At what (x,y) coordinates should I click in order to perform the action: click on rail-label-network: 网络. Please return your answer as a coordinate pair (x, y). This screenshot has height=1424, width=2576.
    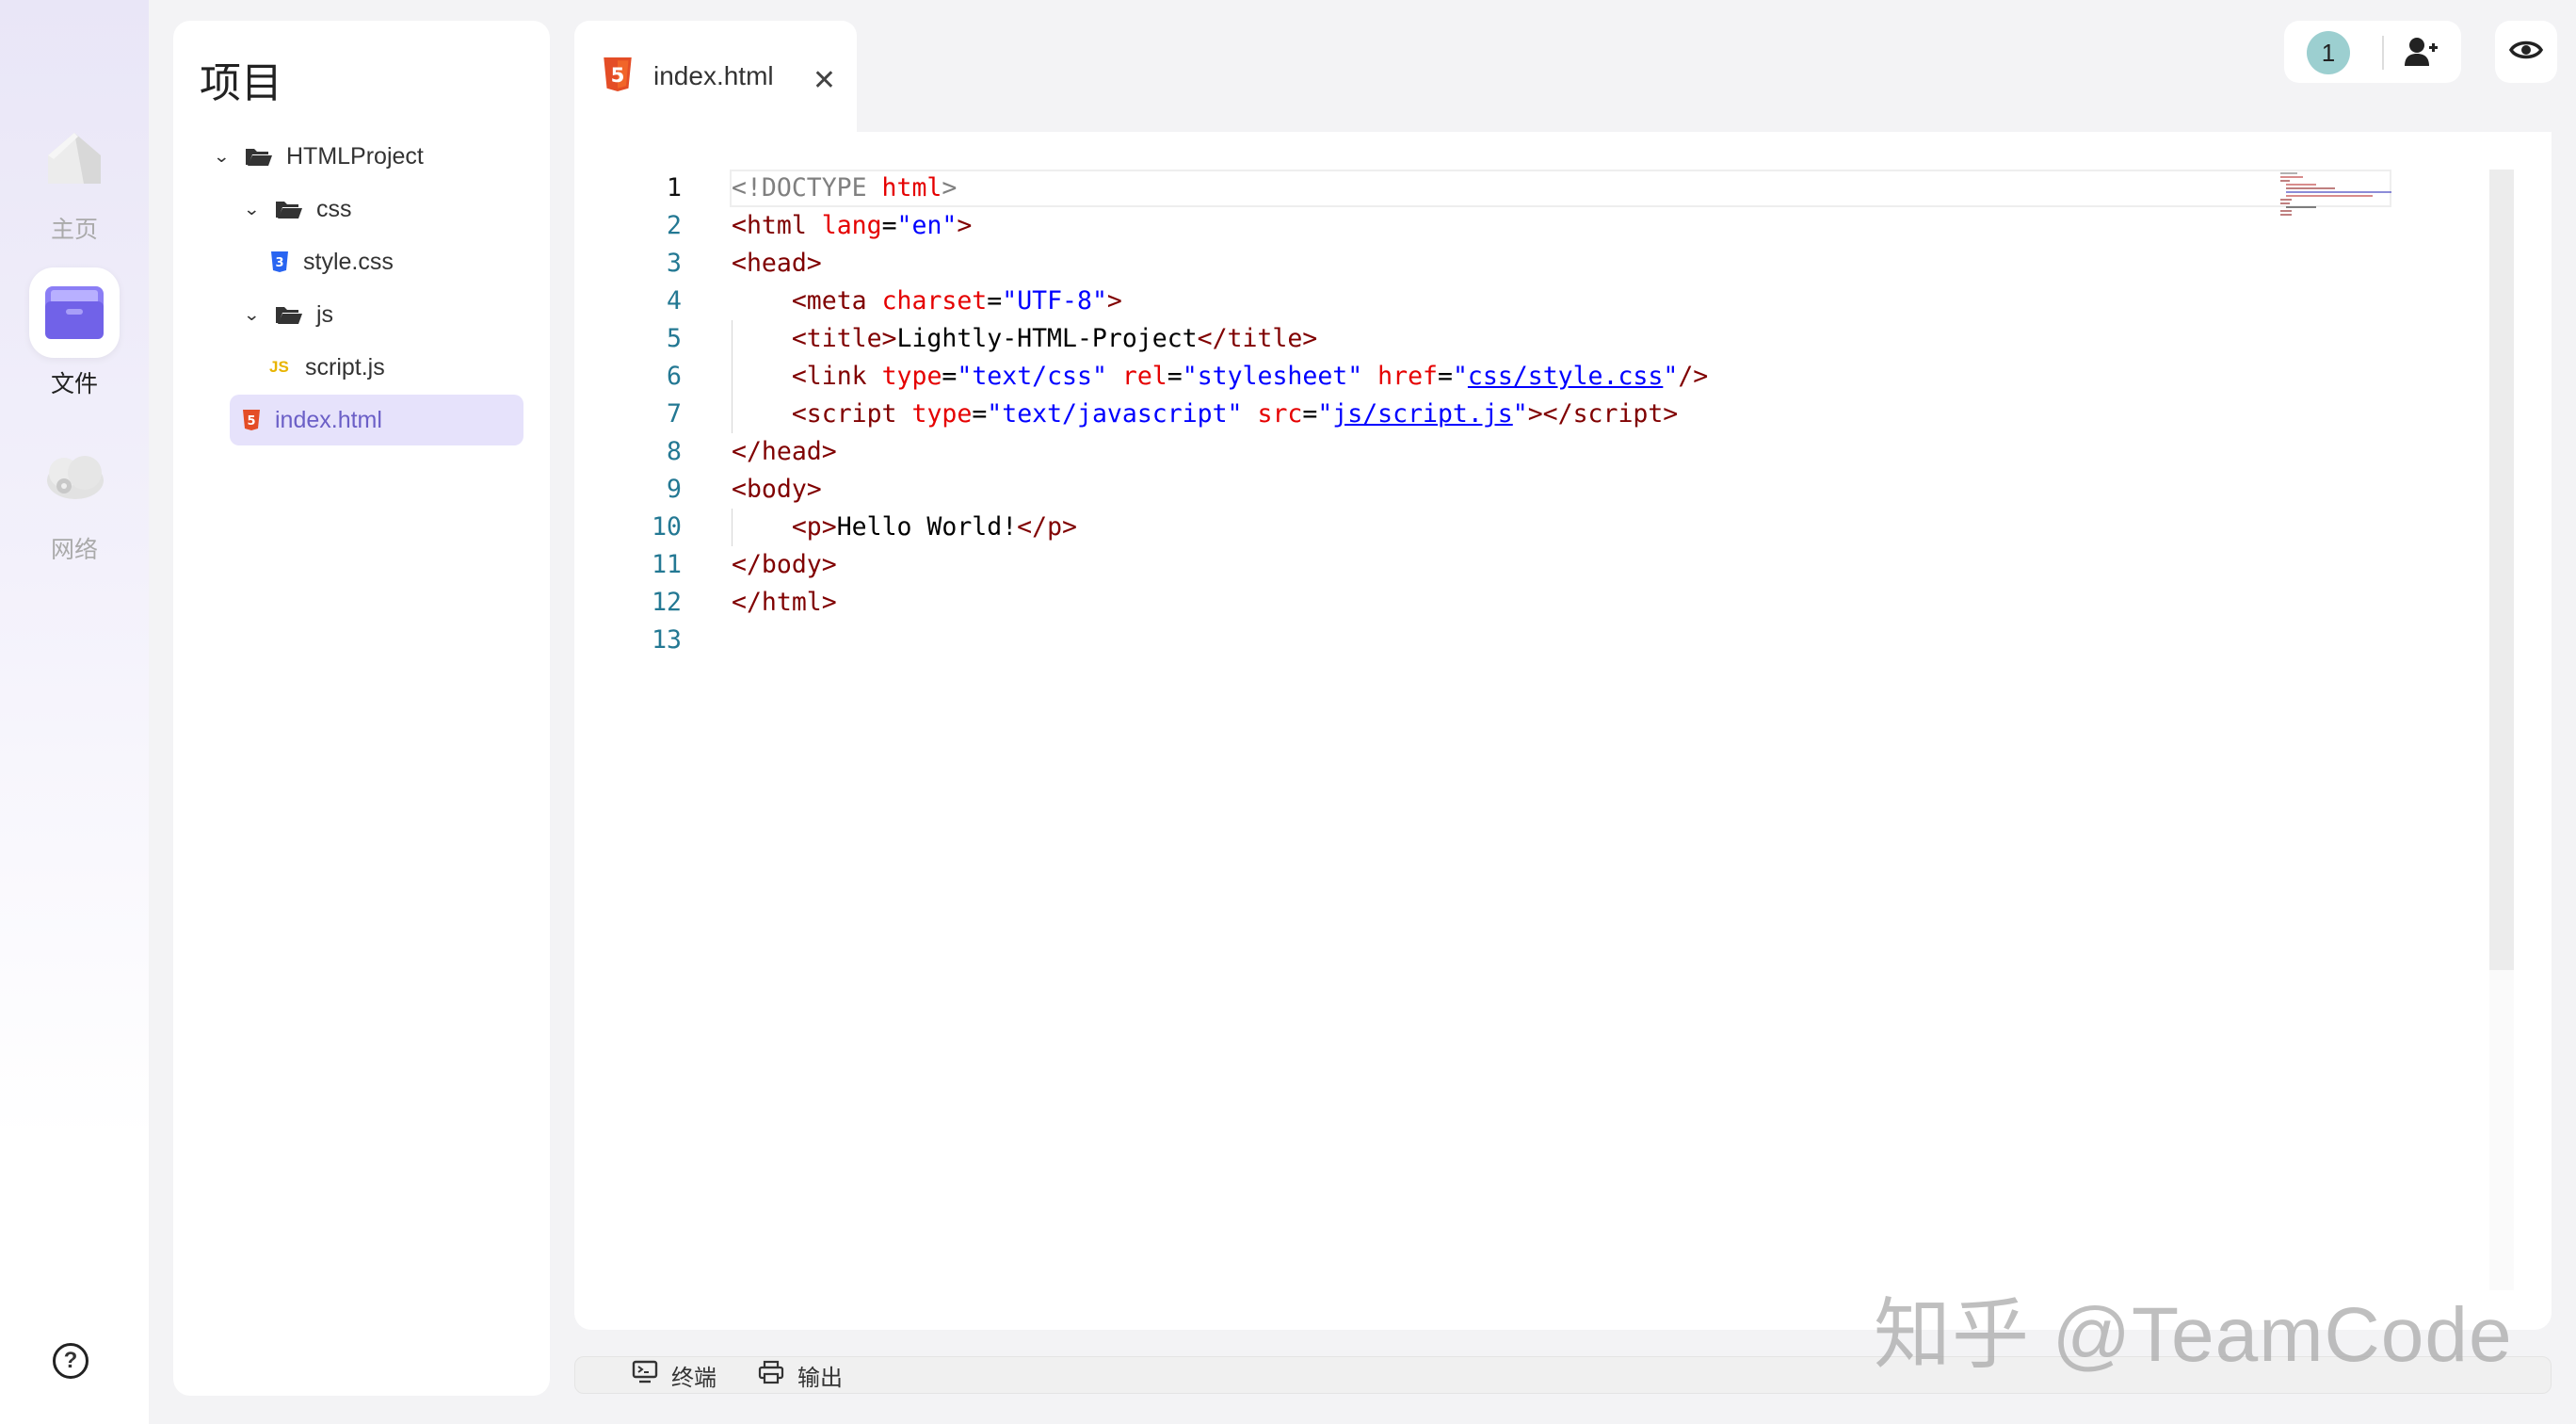
    Looking at the image, I should click on (74, 550).